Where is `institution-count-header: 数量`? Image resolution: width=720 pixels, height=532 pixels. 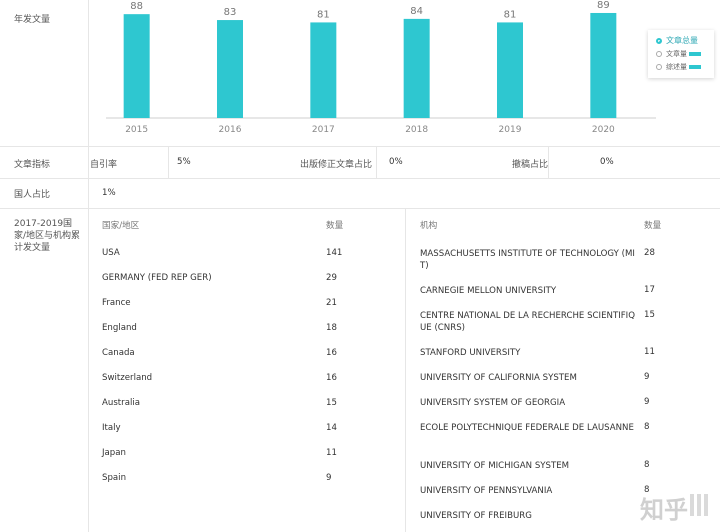 institution-count-header: 数量 is located at coordinates (653, 226).